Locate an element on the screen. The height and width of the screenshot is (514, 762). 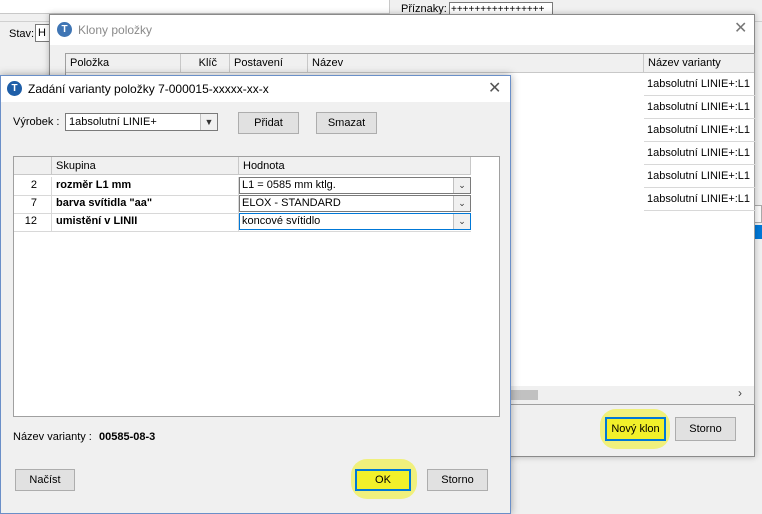
row-number: 12 is located at coordinates (33, 222).